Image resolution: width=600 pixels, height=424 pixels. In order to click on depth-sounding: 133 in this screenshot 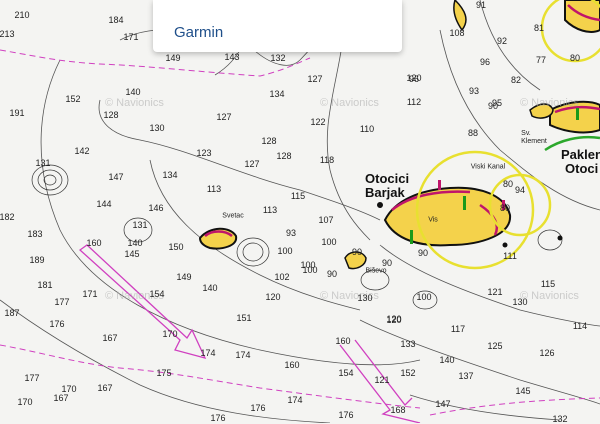, I will do `click(408, 344)`.